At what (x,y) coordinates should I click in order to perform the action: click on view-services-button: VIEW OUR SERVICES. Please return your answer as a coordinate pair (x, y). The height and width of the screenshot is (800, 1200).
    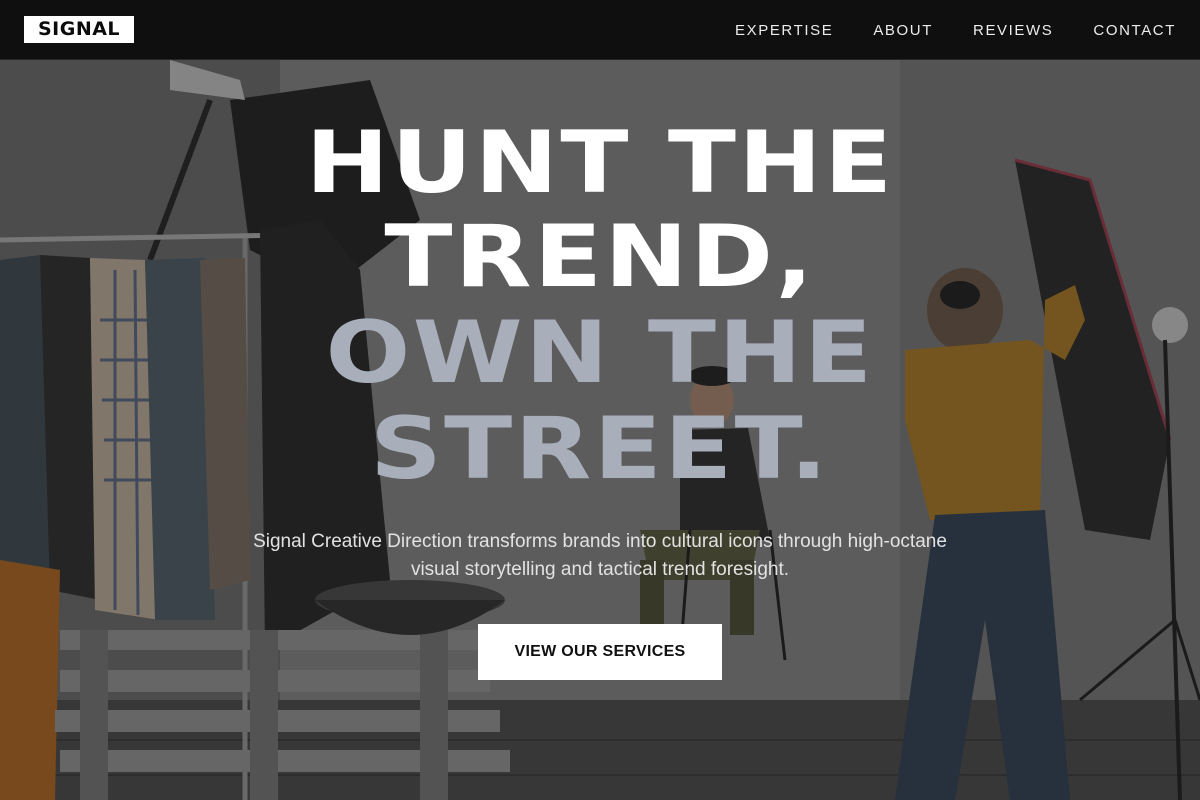
    Looking at the image, I should click on (600, 652).